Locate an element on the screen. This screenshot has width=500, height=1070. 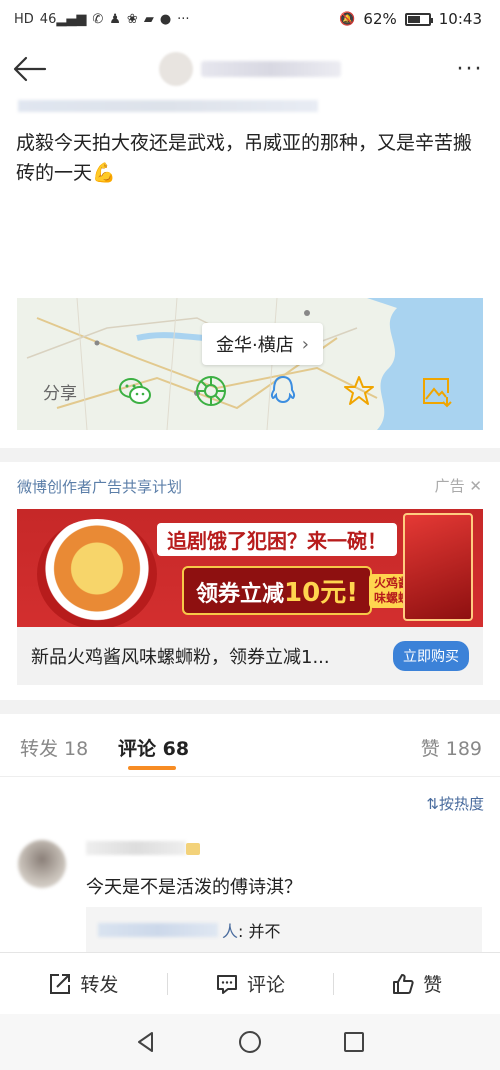
message-icon: ● is located at coordinates (165, 19).